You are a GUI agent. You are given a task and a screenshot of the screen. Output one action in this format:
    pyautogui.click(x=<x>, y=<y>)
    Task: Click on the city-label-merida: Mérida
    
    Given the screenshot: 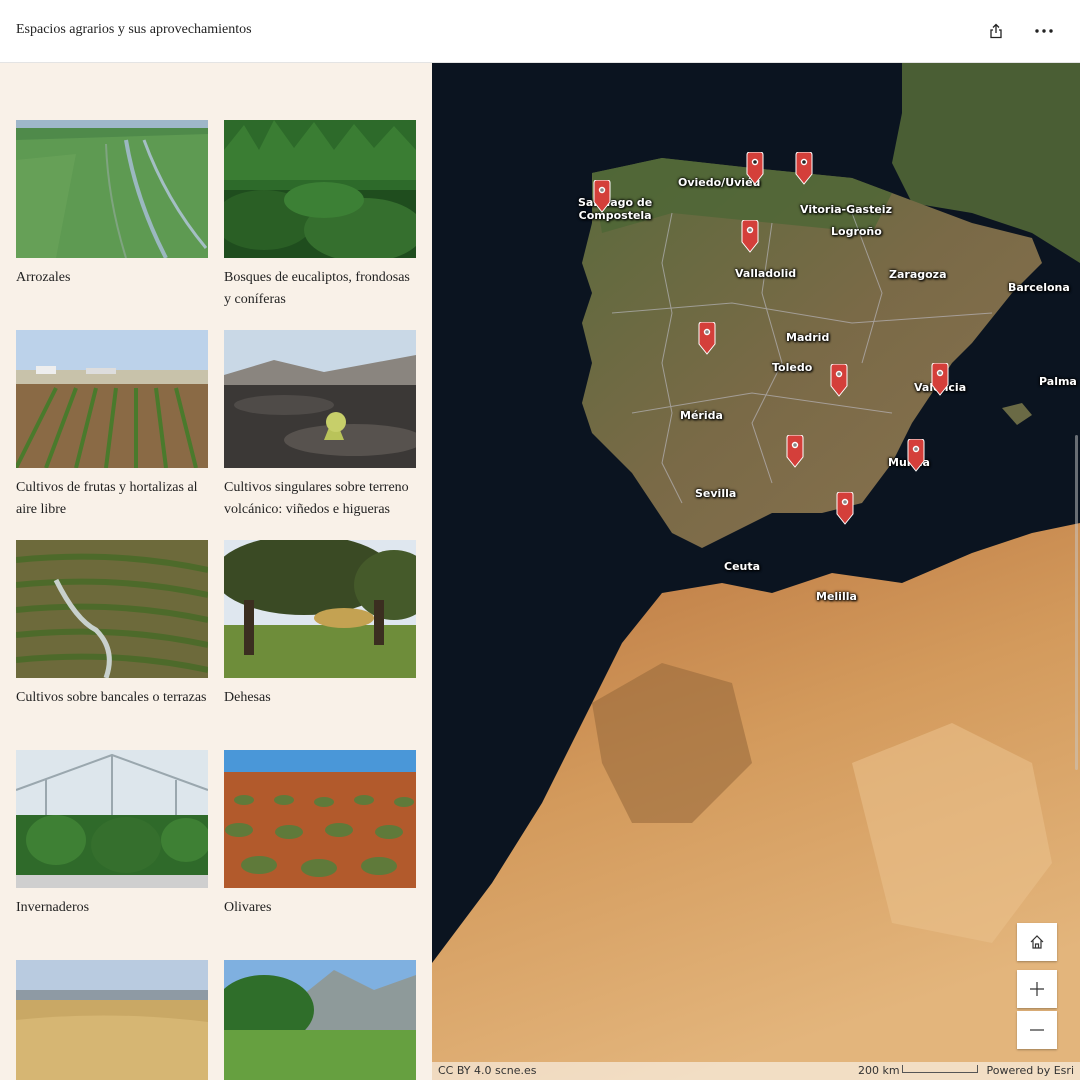 What is the action you would take?
    pyautogui.click(x=701, y=415)
    